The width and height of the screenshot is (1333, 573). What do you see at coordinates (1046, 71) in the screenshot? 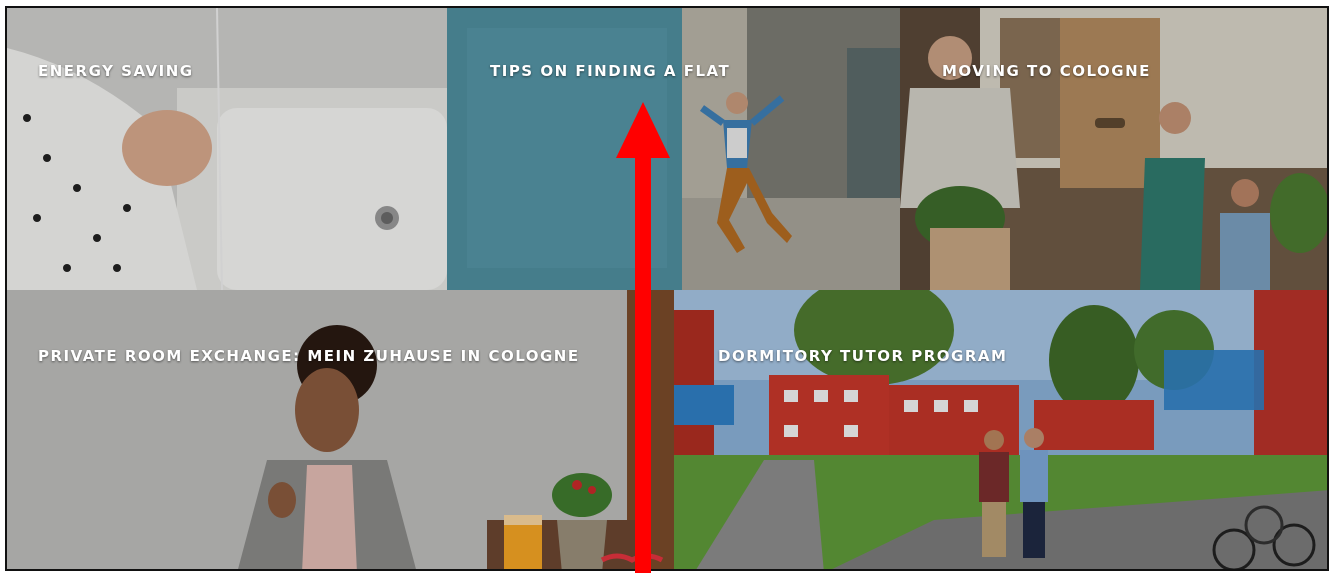
I see `tile-label: MOVING TO COLOGNE` at bounding box center [1046, 71].